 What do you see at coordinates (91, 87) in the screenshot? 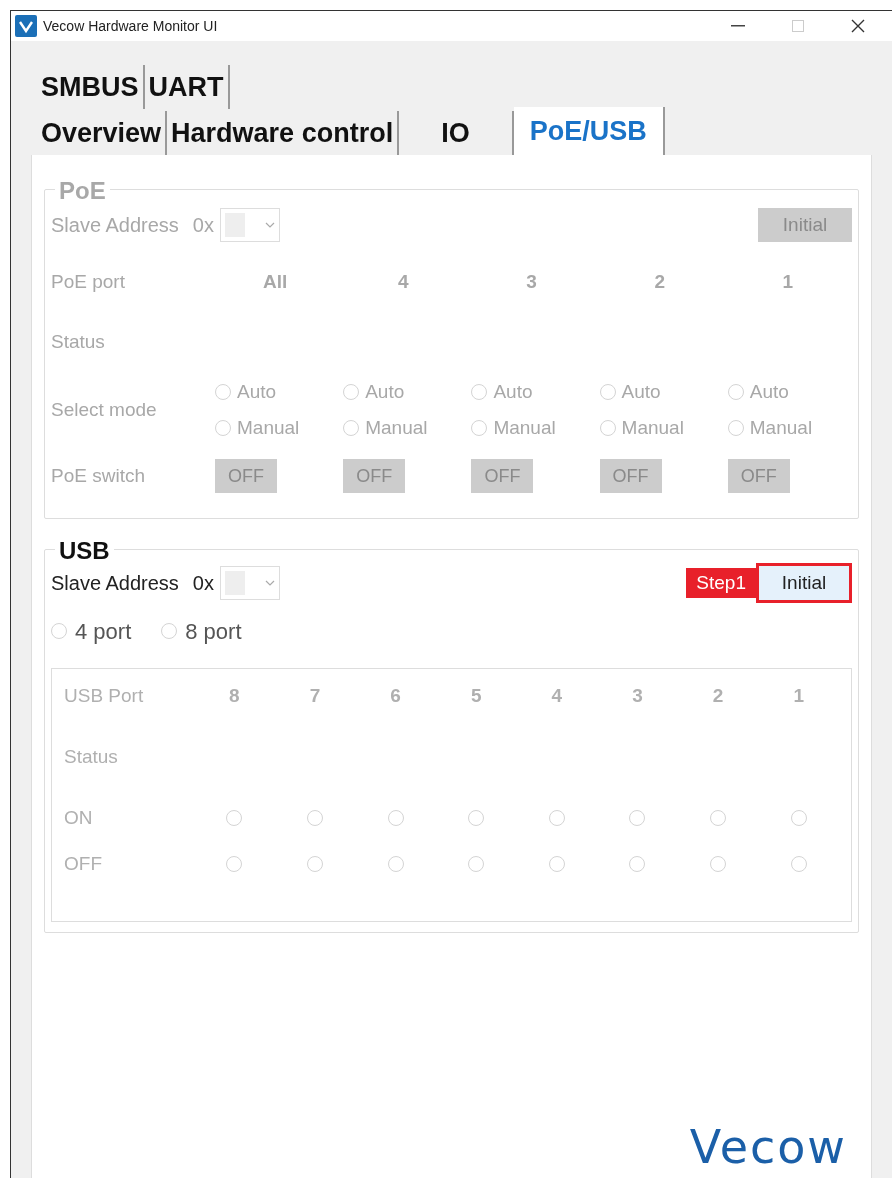
I see `tab: SMBUS` at bounding box center [91, 87].